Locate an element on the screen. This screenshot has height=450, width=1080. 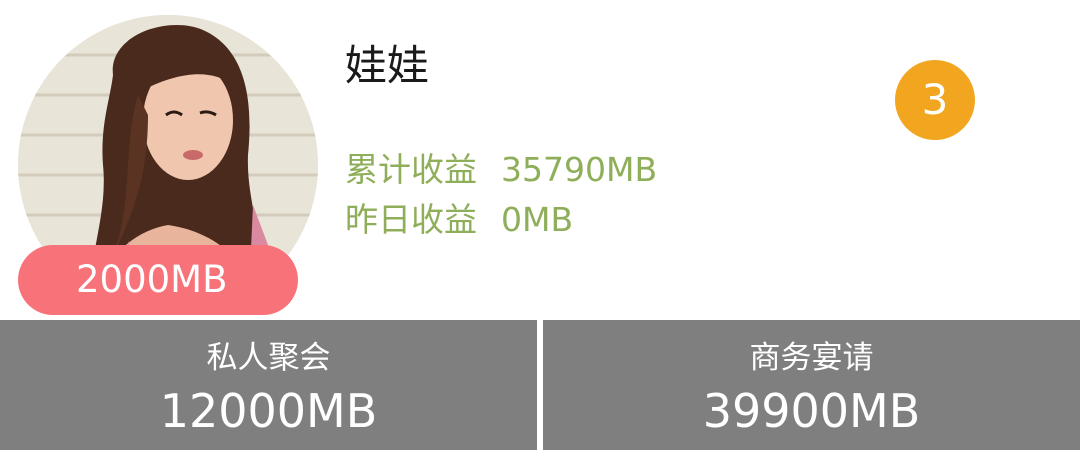
badge-value: 2000MB is located at coordinates (158, 280).